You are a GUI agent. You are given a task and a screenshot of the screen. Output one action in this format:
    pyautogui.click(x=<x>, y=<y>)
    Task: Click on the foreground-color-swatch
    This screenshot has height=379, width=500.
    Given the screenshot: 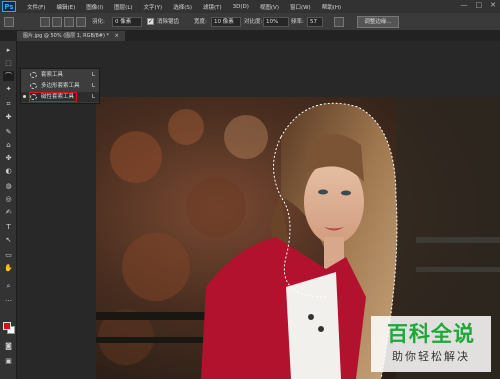 What is the action you would take?
    pyautogui.click(x=7, y=326)
    